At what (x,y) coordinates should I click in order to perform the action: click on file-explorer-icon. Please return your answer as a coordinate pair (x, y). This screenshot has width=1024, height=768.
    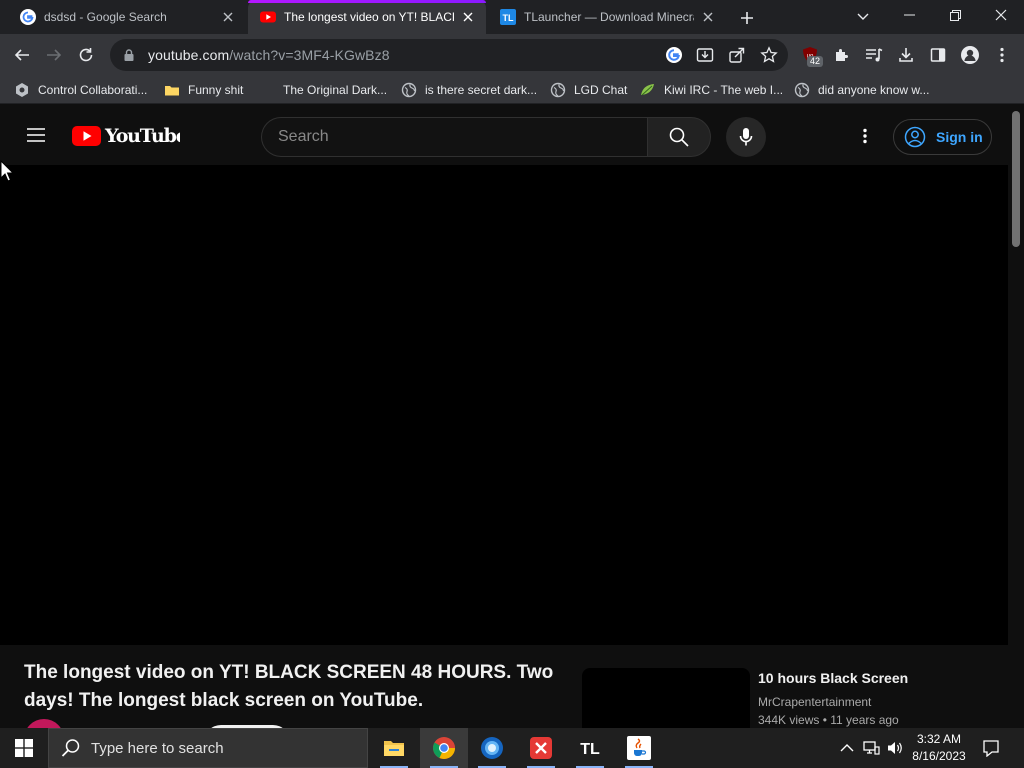
    Looking at the image, I should click on (394, 748).